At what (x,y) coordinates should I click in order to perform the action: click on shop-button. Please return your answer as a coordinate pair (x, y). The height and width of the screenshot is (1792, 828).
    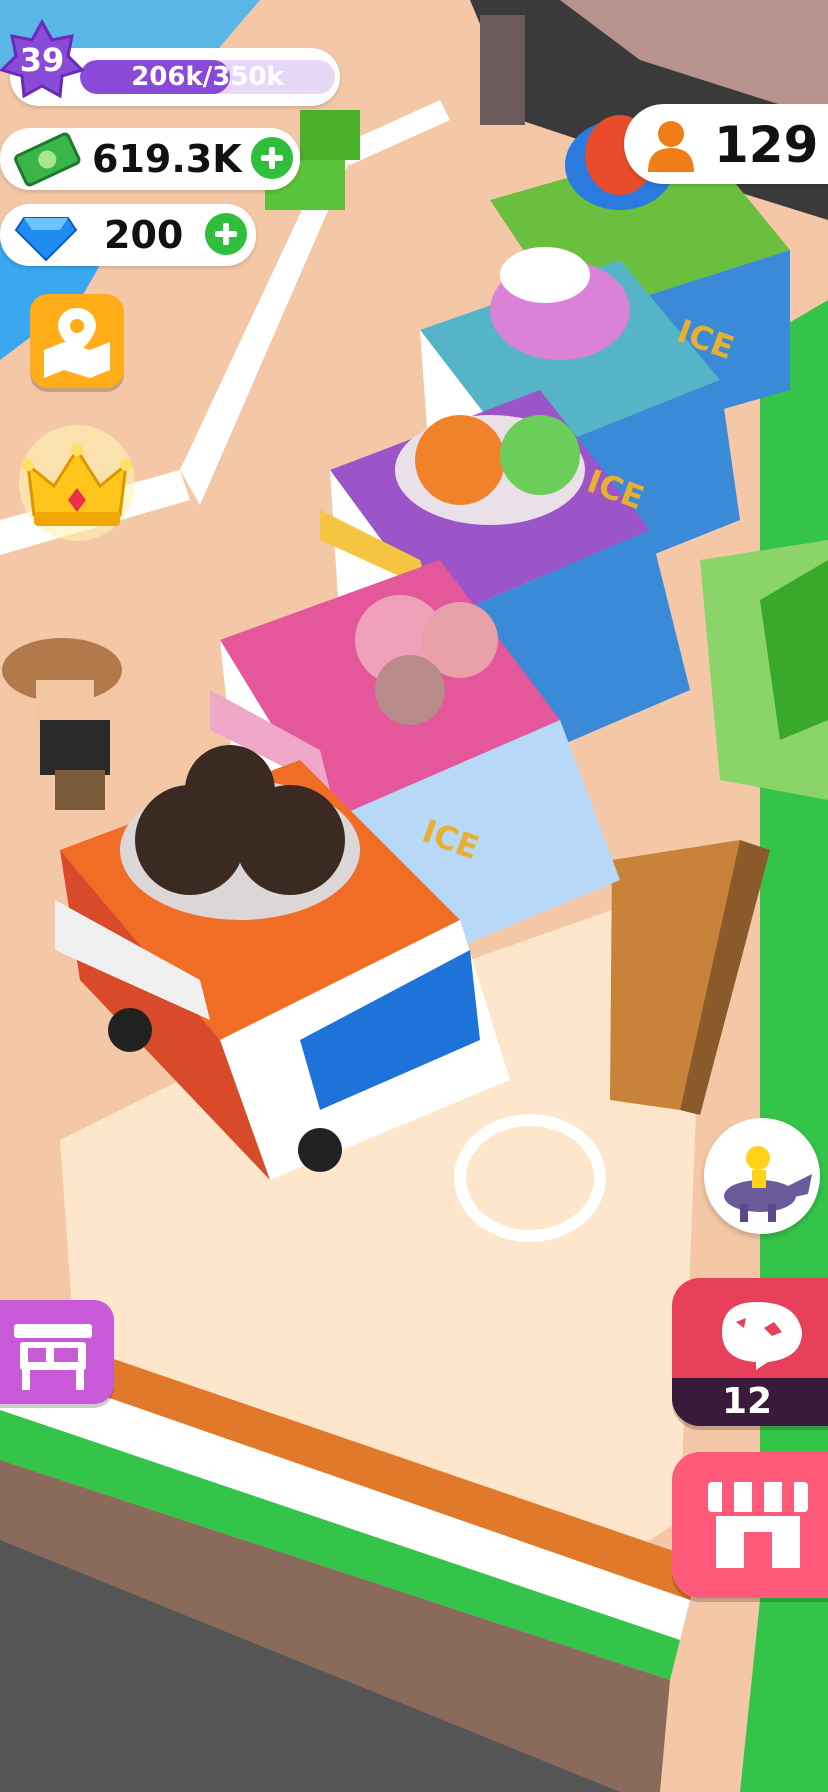
    Looking at the image, I should click on (750, 1525).